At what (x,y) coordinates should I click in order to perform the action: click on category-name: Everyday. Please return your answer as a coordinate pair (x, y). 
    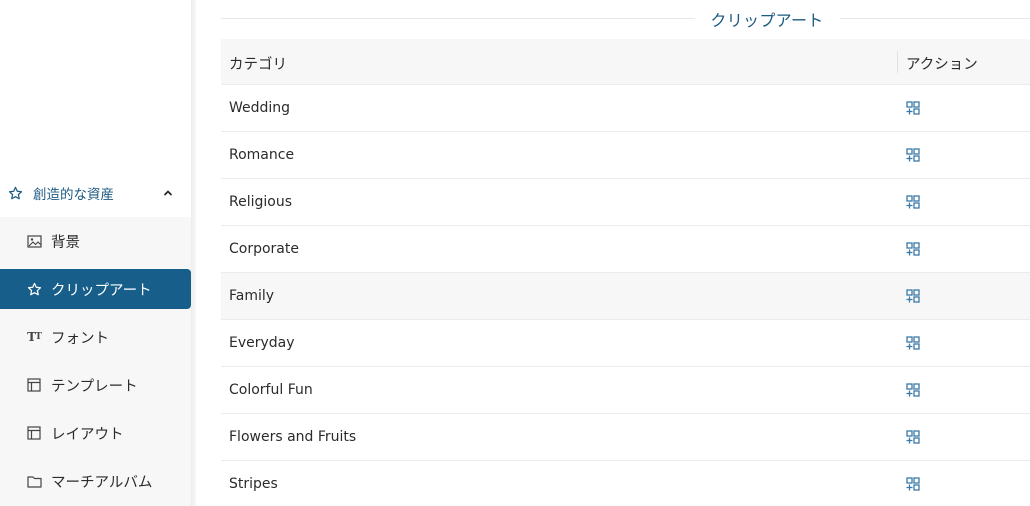
    Looking at the image, I should click on (262, 343).